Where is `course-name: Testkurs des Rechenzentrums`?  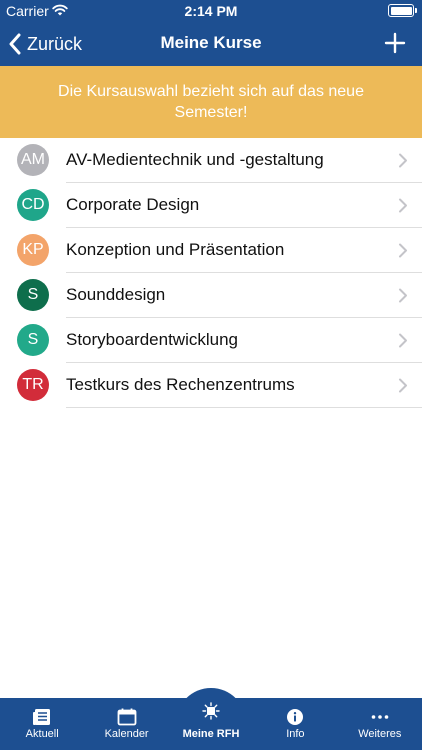
course-name: Testkurs des Rechenzentrums is located at coordinates (180, 384).